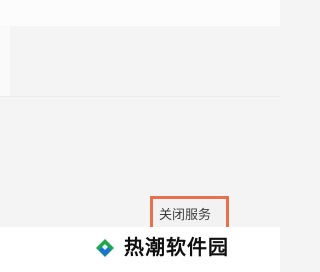  I want to click on dialog-header-area, so click(140, 13).